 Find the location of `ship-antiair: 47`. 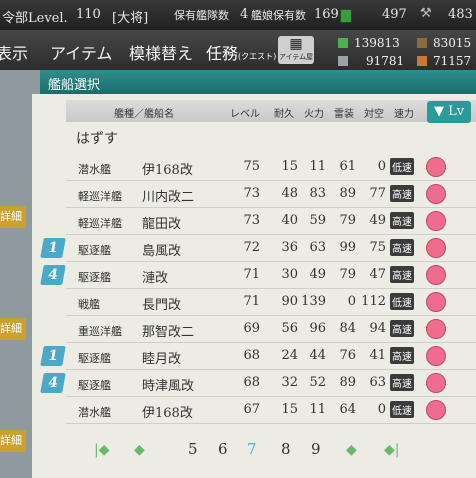

ship-antiair: 47 is located at coordinates (377, 274).